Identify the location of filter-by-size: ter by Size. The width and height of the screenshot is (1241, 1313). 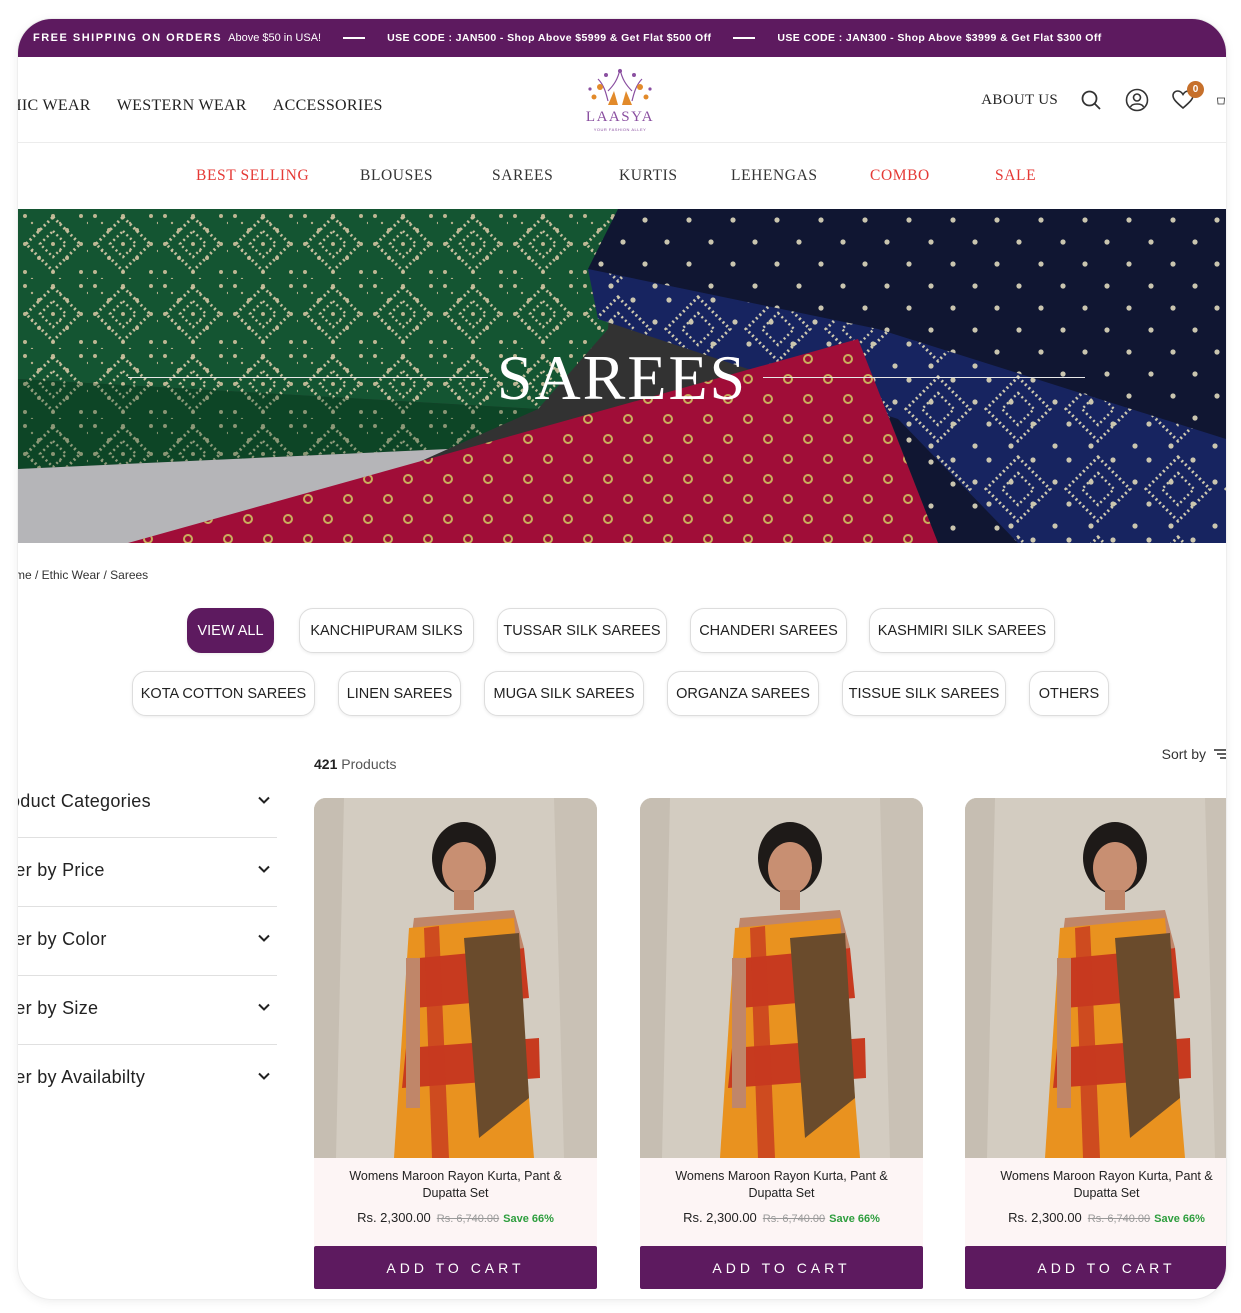
(147, 1010).